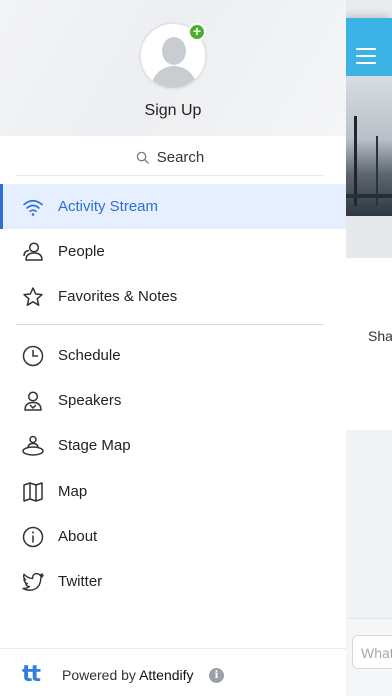  What do you see at coordinates (369, 146) in the screenshot?
I see `header-photo` at bounding box center [369, 146].